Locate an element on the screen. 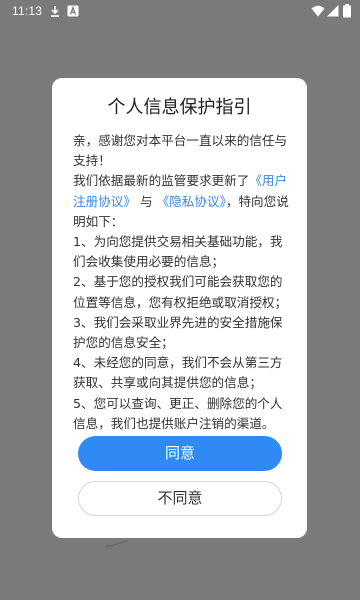 The width and height of the screenshot is (360, 600). greeting-text: 亲，感谢您对本平台一直以来的信任与支持！ is located at coordinates (180, 151).